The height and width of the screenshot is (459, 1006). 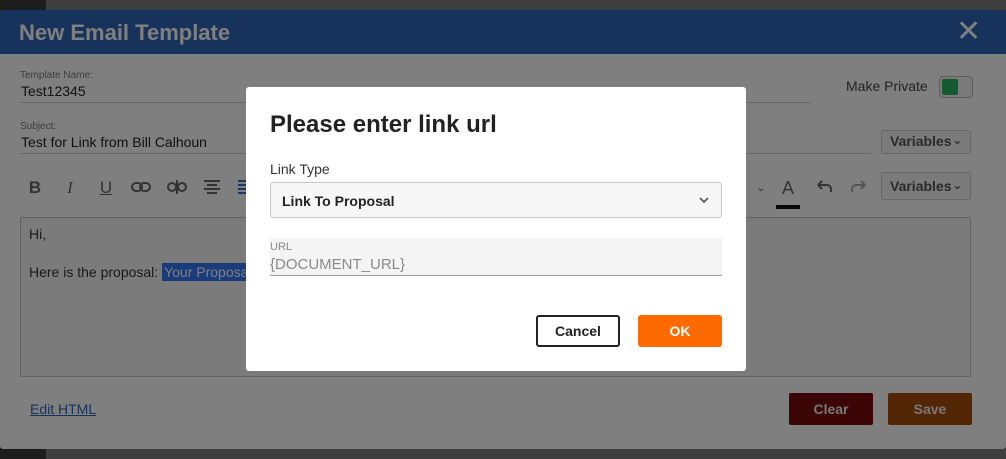 I want to click on link-type-label: Link Type, so click(x=300, y=169).